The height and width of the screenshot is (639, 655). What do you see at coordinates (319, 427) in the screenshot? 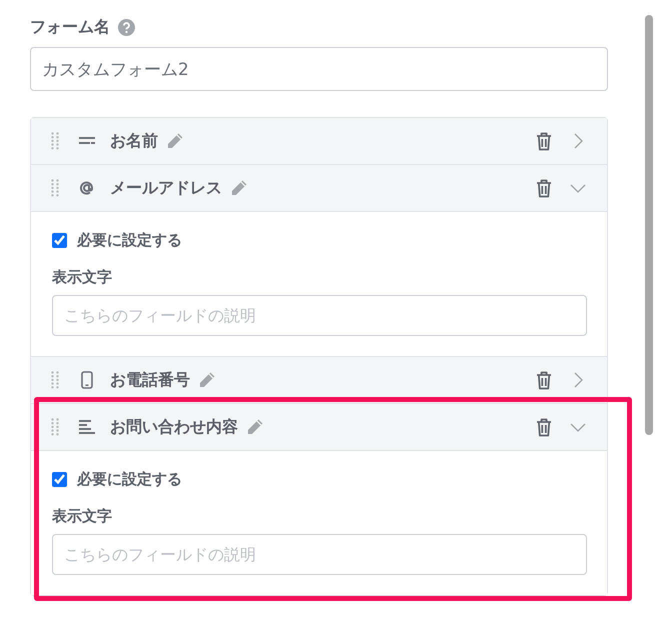
I see `field-header: お問い合わせ内容` at bounding box center [319, 427].